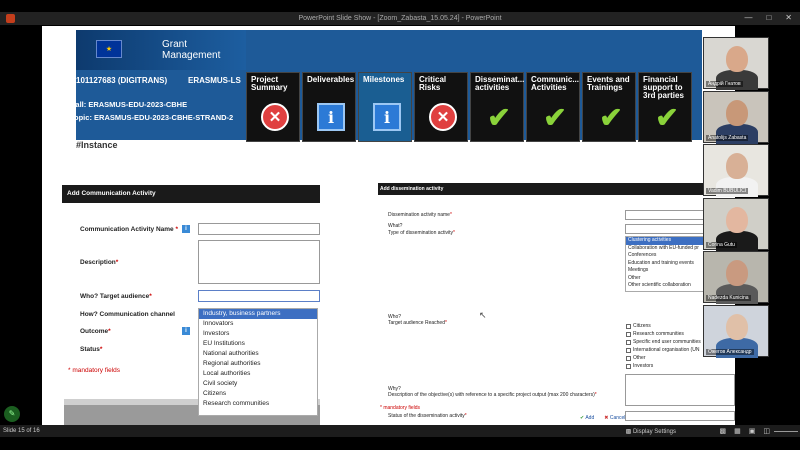 This screenshot has height=450, width=800. I want to click on tile-financial-support-to-3rd-parties: Financial support to 3rd parties ✔, so click(665, 107).